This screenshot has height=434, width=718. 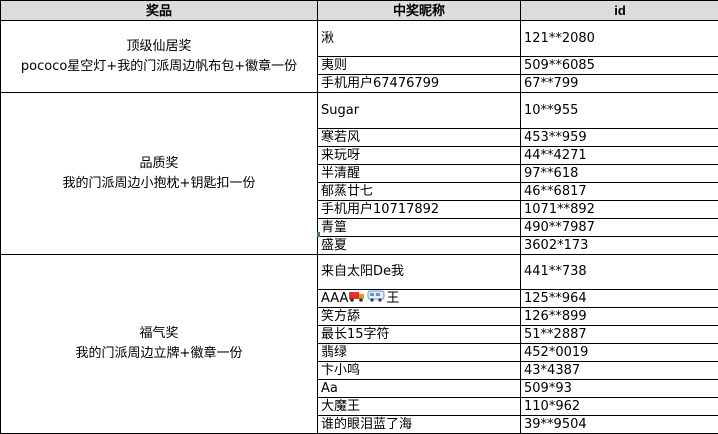 I want to click on header-winner: 中奖昵称, so click(x=419, y=10).